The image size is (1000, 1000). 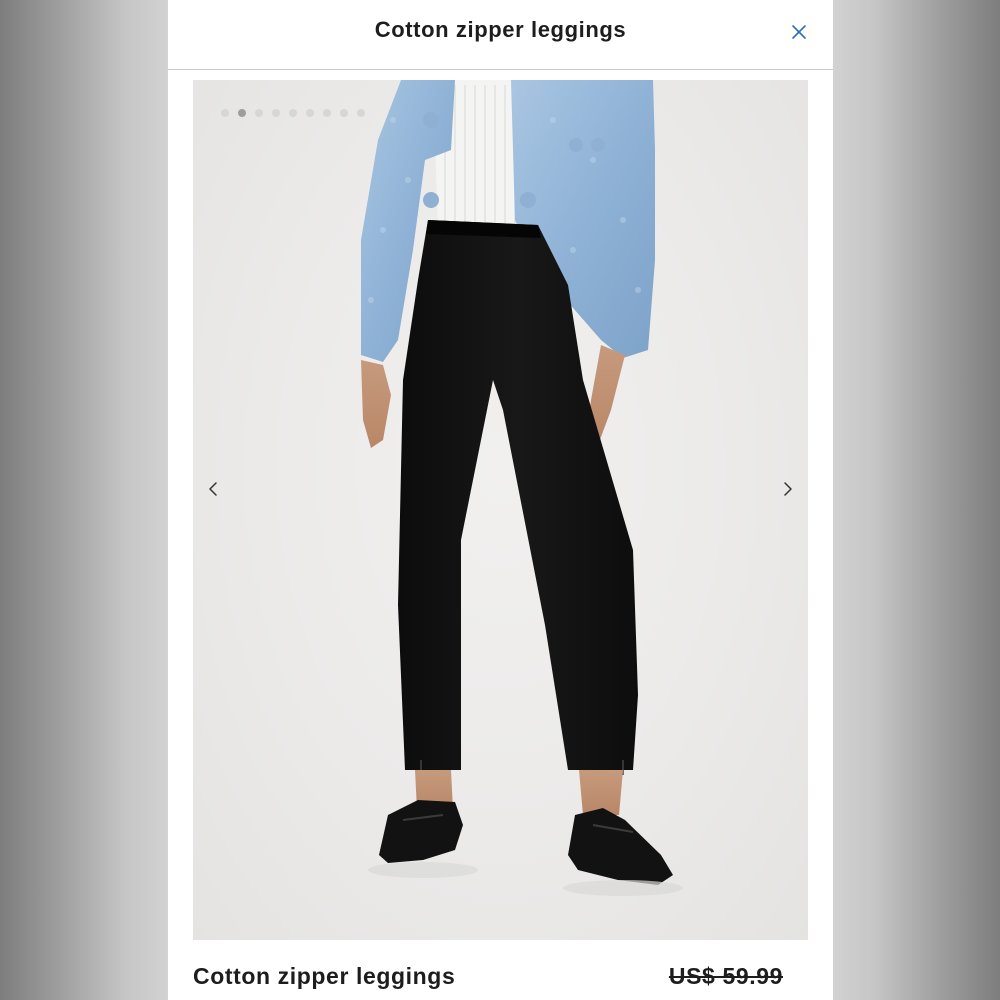 What do you see at coordinates (500, 29) in the screenshot?
I see `page-title: Cotton zipper leggings` at bounding box center [500, 29].